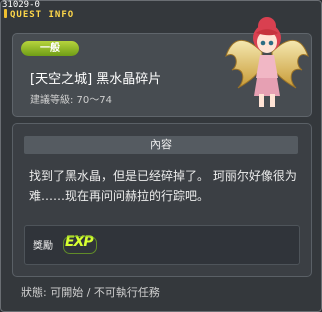 The width and height of the screenshot is (322, 312). Describe the element at coordinates (80, 244) in the screenshot. I see `exp-reward-icon: EXP` at that location.